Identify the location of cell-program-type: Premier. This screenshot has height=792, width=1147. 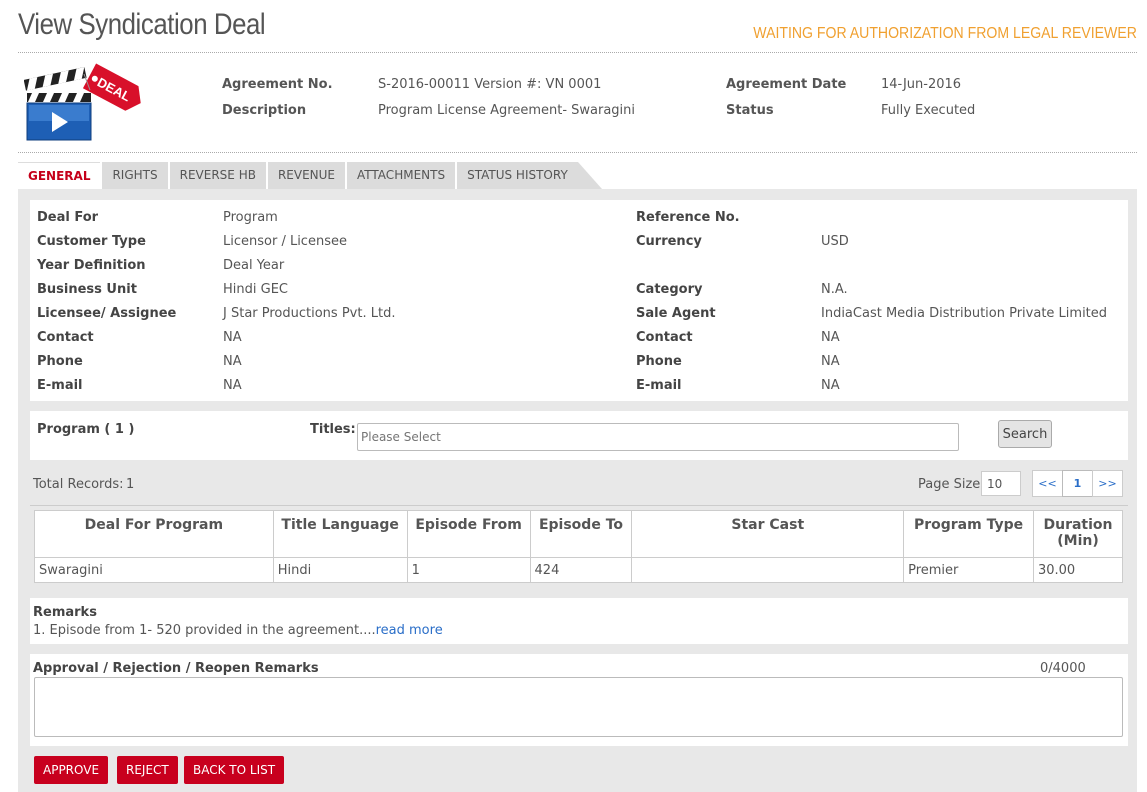
(968, 570).